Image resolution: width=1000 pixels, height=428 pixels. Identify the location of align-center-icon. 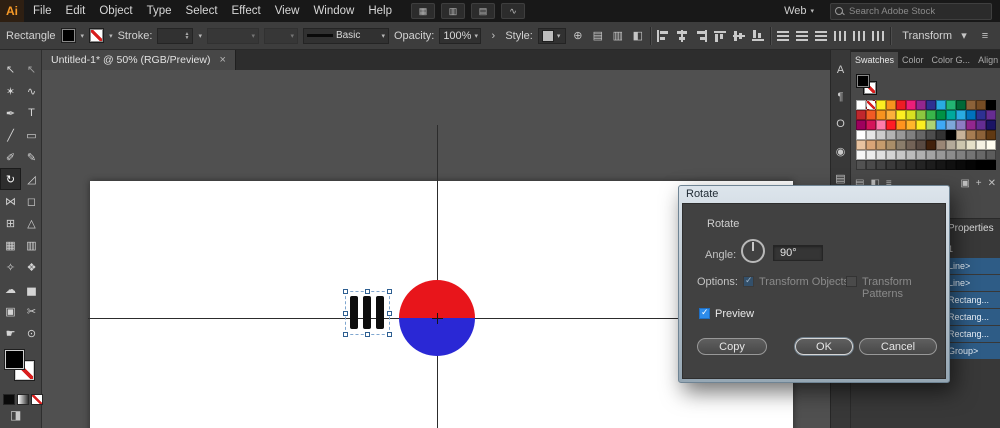
(681, 35).